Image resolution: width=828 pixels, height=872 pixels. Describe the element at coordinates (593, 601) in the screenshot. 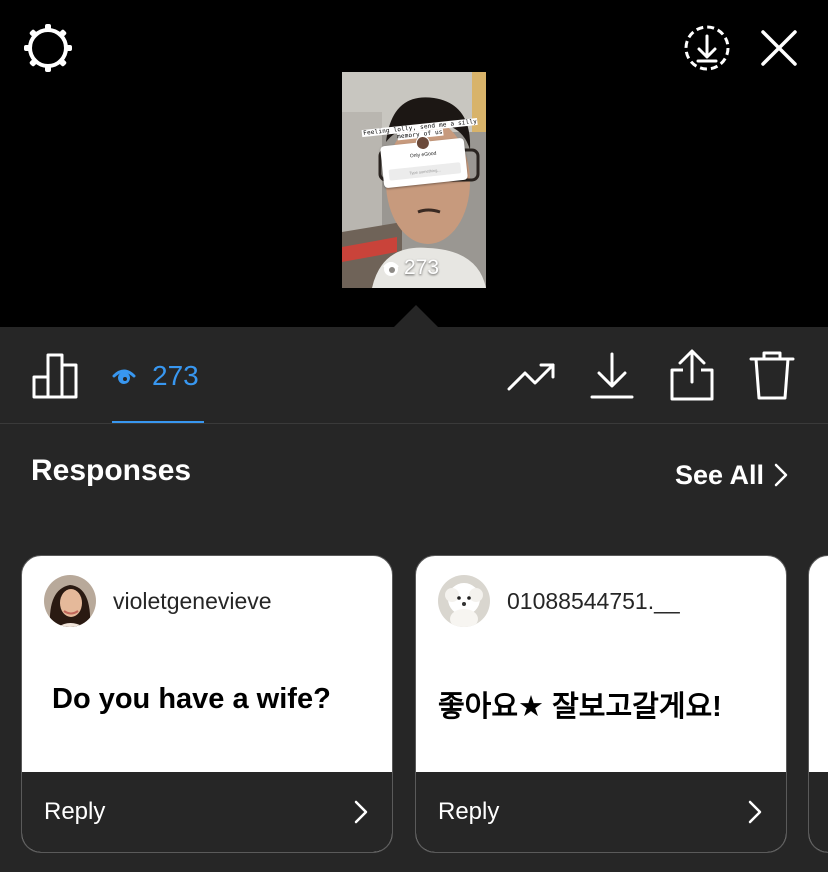

I see `response-username: 01088544751.__` at that location.